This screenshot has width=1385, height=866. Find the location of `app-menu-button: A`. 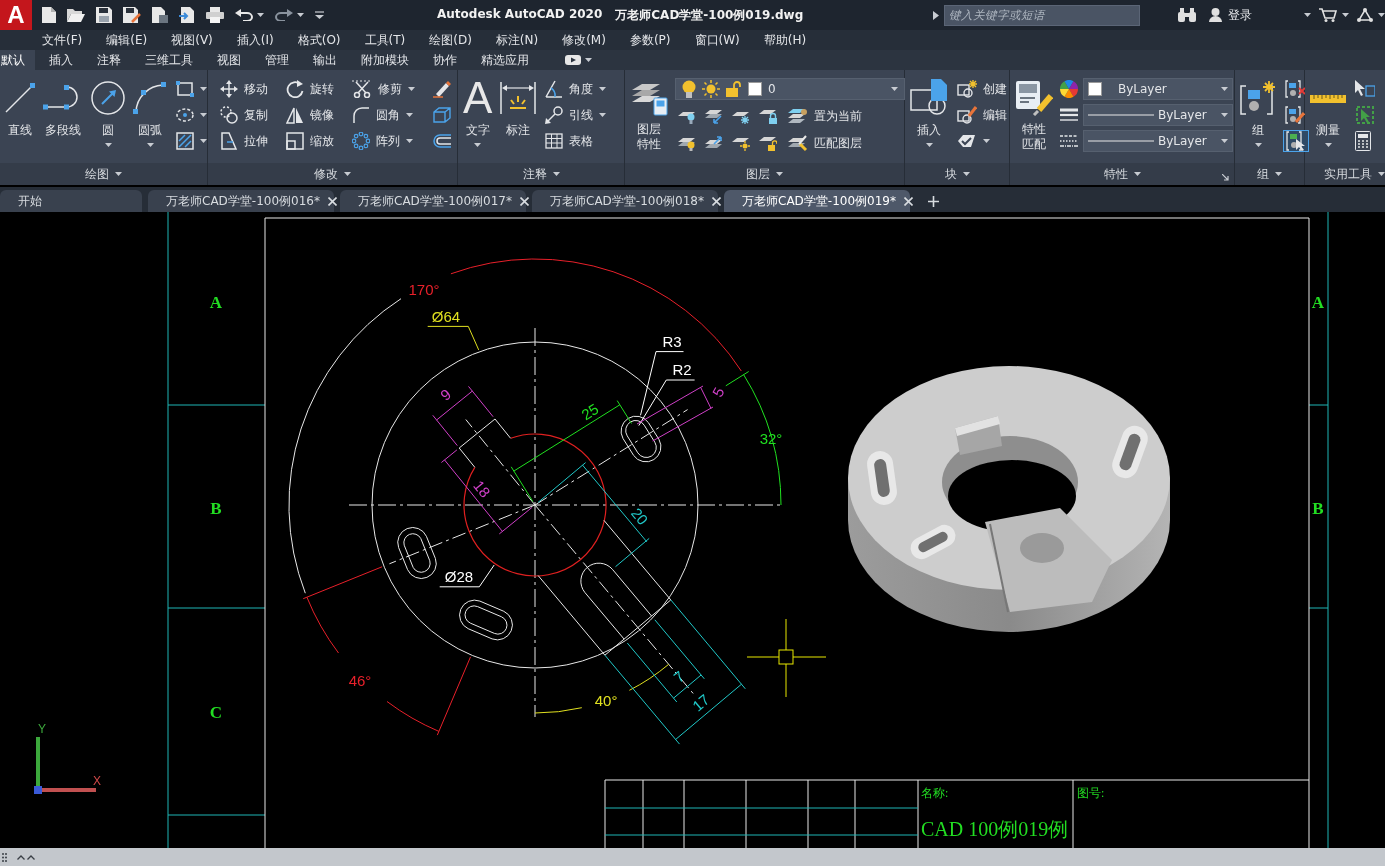

app-menu-button: A is located at coordinates (16, 15).